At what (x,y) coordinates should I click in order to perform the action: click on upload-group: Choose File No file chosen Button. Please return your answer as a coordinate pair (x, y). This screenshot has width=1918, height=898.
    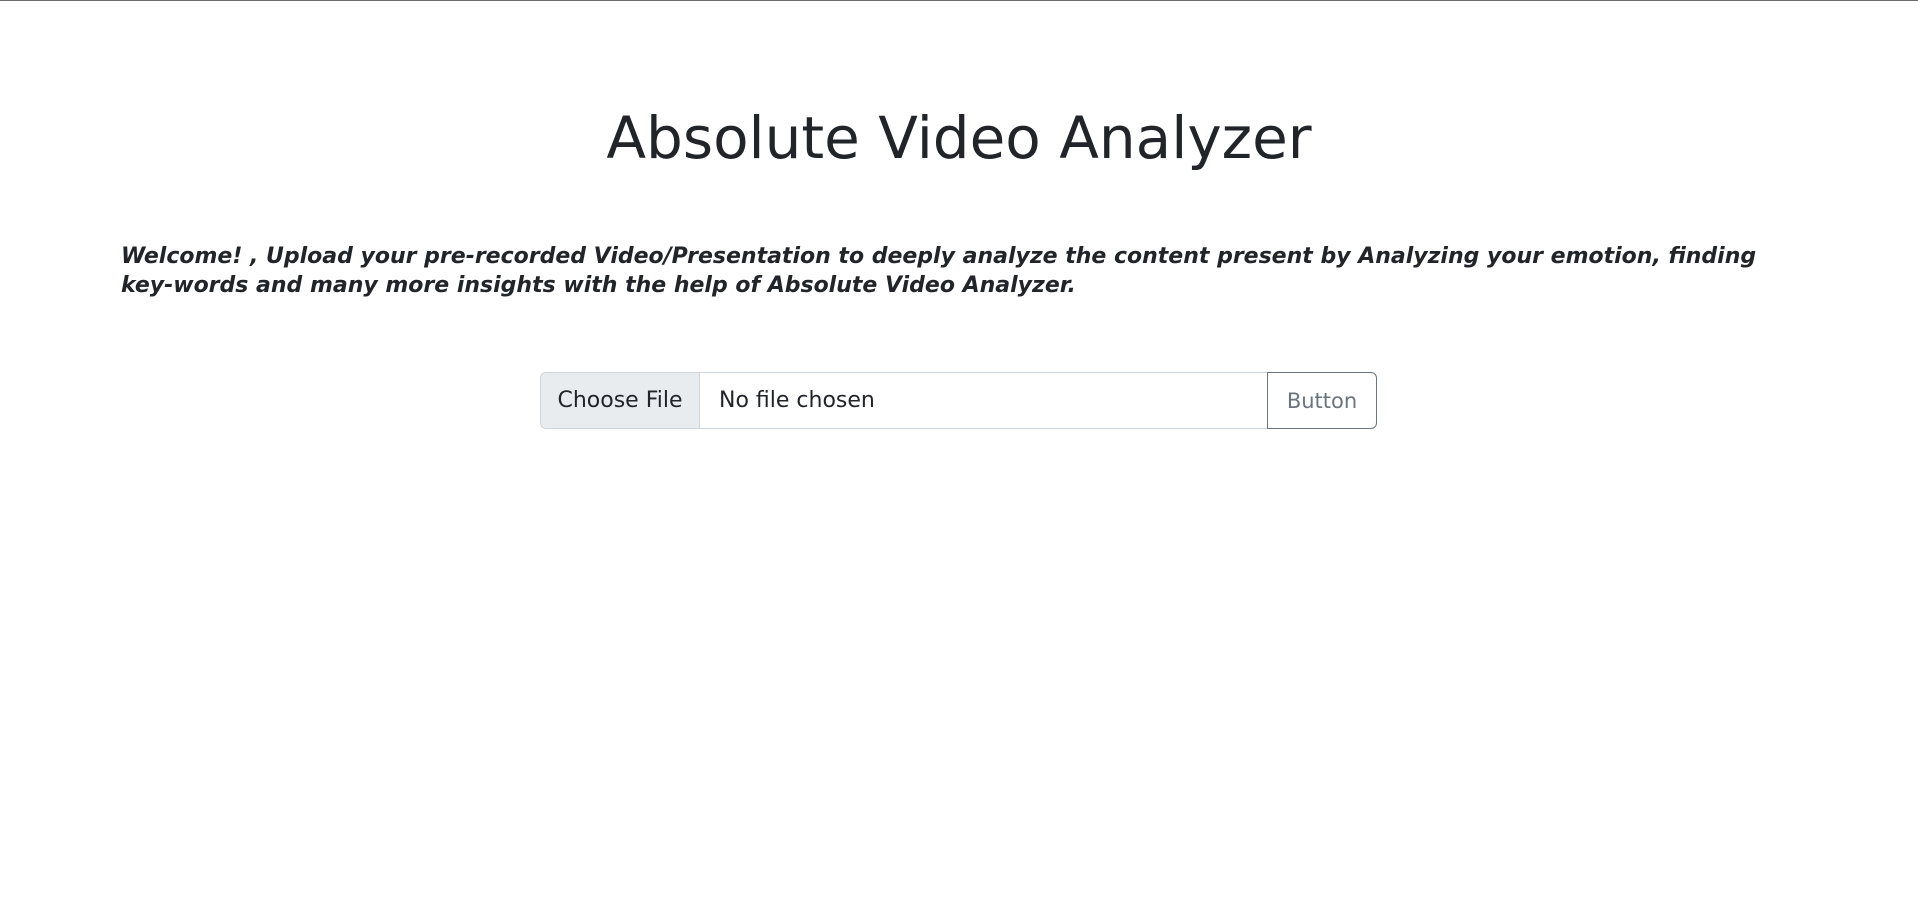
    Looking at the image, I should click on (958, 400).